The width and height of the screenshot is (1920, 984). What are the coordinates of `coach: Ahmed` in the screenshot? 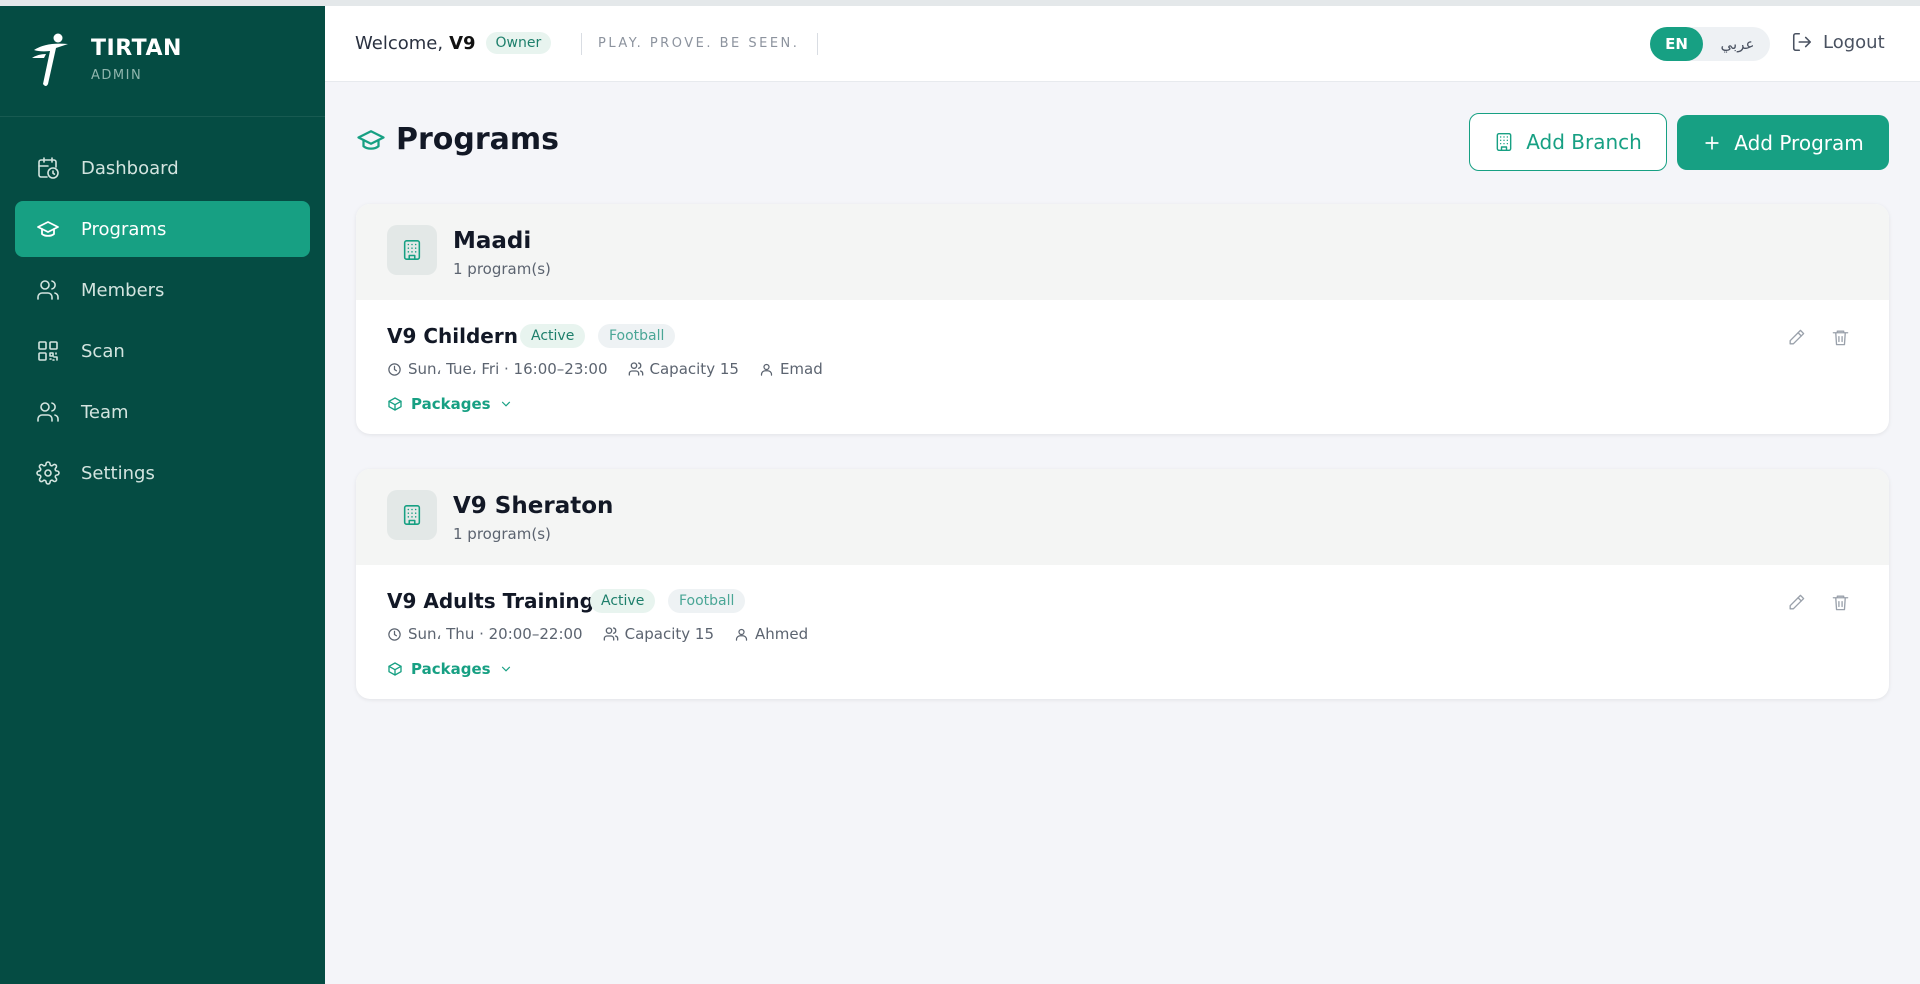 It's located at (771, 634).